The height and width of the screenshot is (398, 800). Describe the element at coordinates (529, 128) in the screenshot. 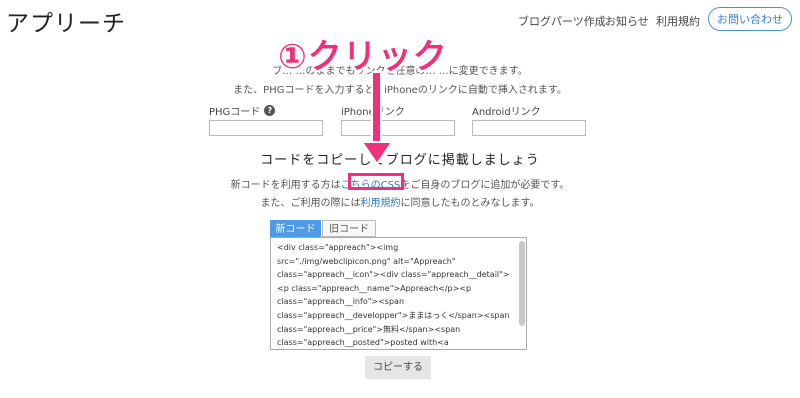

I see `android-link-input` at that location.